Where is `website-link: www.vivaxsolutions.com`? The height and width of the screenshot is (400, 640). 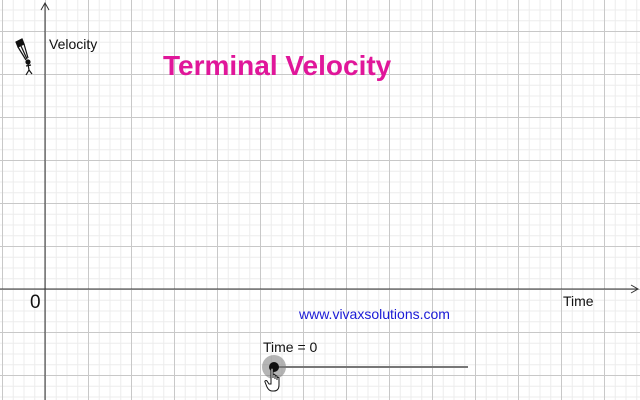
website-link: www.vivaxsolutions.com is located at coordinates (374, 314).